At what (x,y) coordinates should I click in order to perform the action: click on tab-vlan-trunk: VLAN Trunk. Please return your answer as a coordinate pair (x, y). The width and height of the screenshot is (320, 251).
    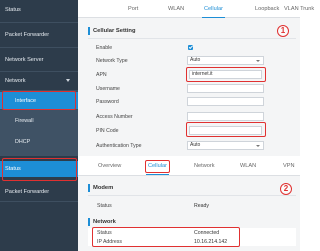
    Looking at the image, I should click on (299, 9).